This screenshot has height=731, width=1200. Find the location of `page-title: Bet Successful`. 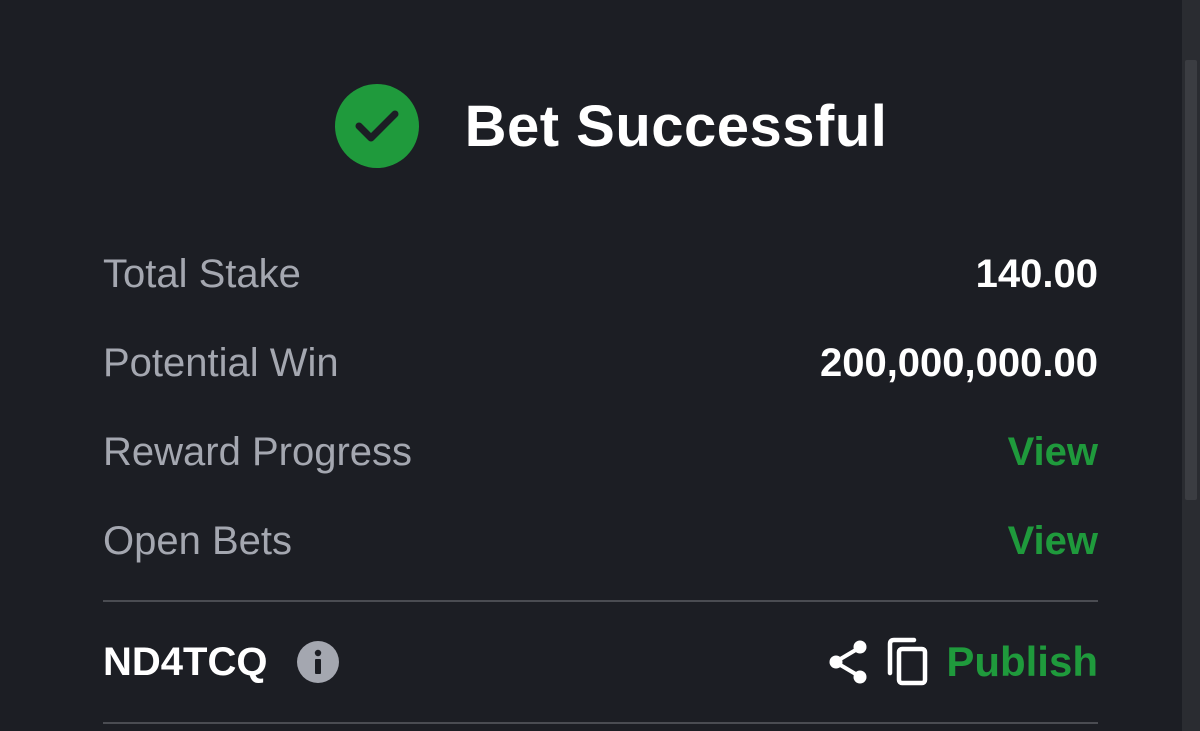

page-title: Bet Successful is located at coordinates (676, 126).